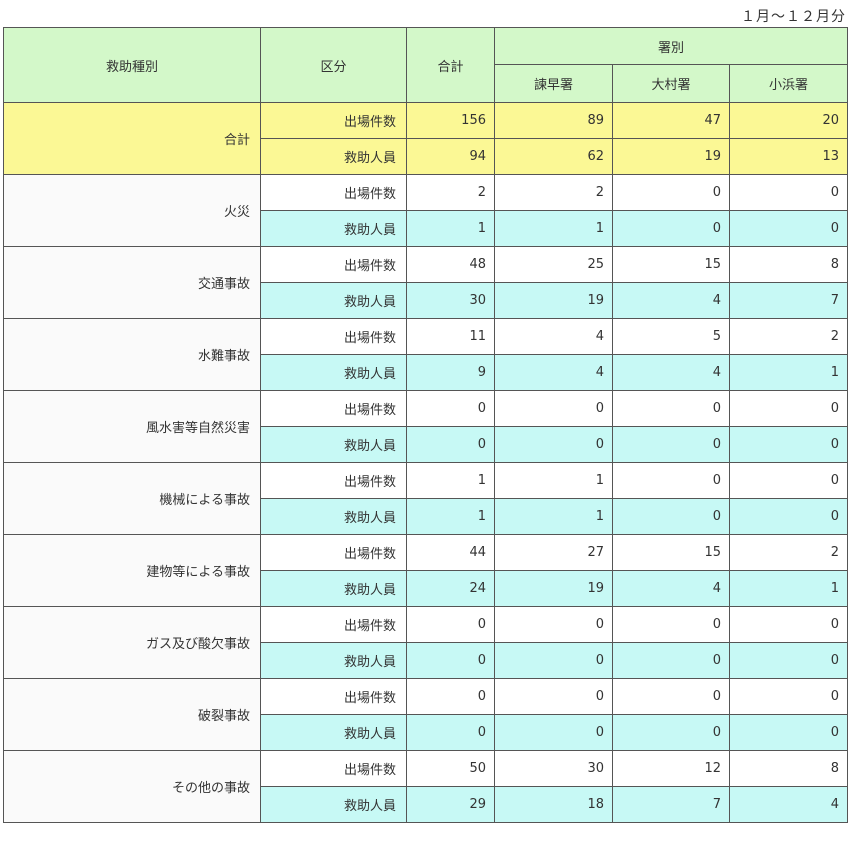  Describe the element at coordinates (132, 786) in the screenshot. I see `category-cell: その他の事故` at that location.